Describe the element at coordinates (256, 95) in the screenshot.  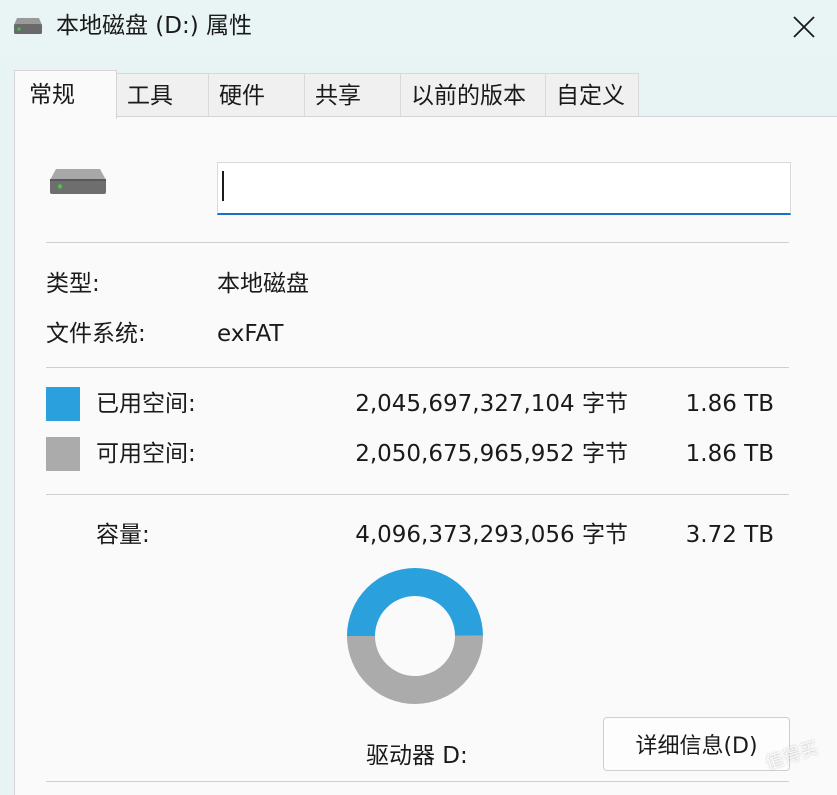
I see `tab-hardware: 硬件` at that location.